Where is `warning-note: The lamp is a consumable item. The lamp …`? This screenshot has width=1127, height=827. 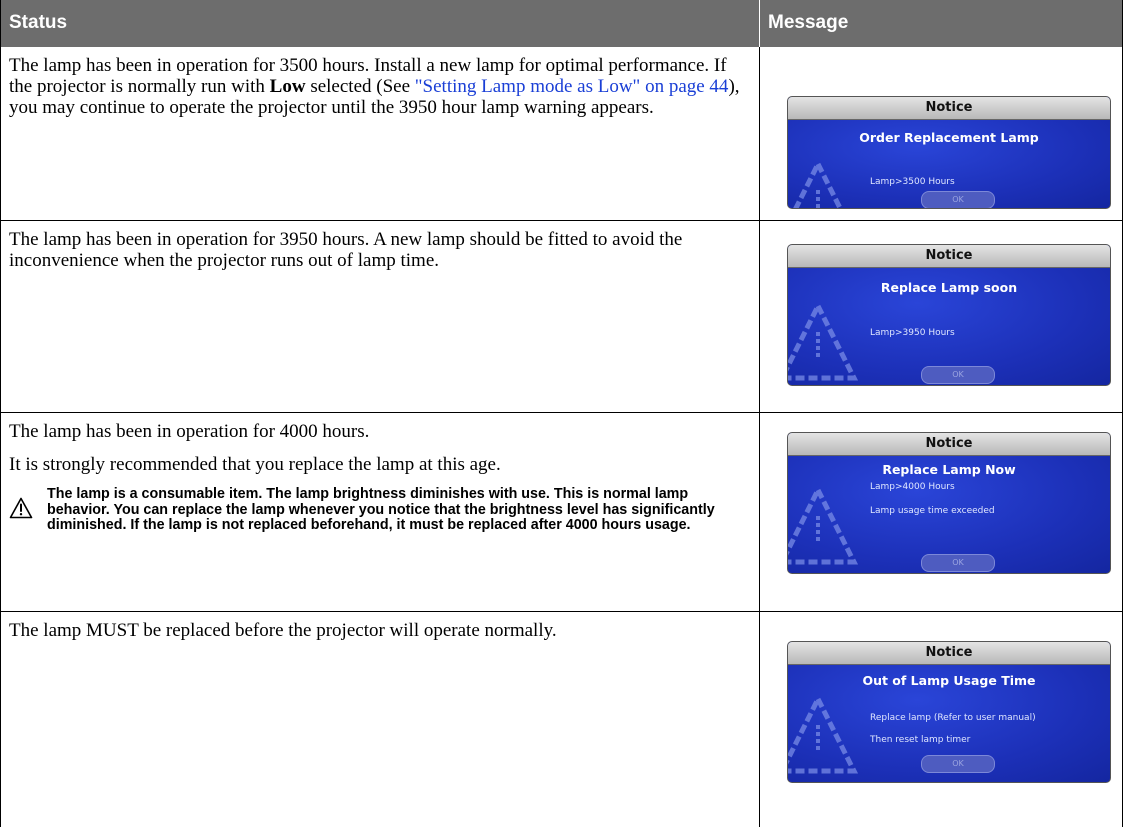 warning-note: The lamp is a consumable item. The lamp … is located at coordinates (376, 510).